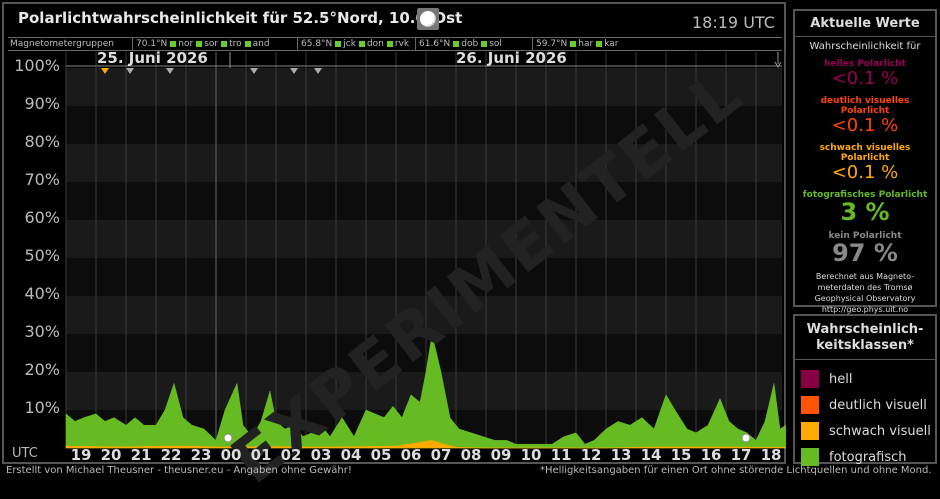 The image size is (940, 499). What do you see at coordinates (865, 298) in the screenshot?
I see `source-line: Geophysical Observatory` at bounding box center [865, 298].